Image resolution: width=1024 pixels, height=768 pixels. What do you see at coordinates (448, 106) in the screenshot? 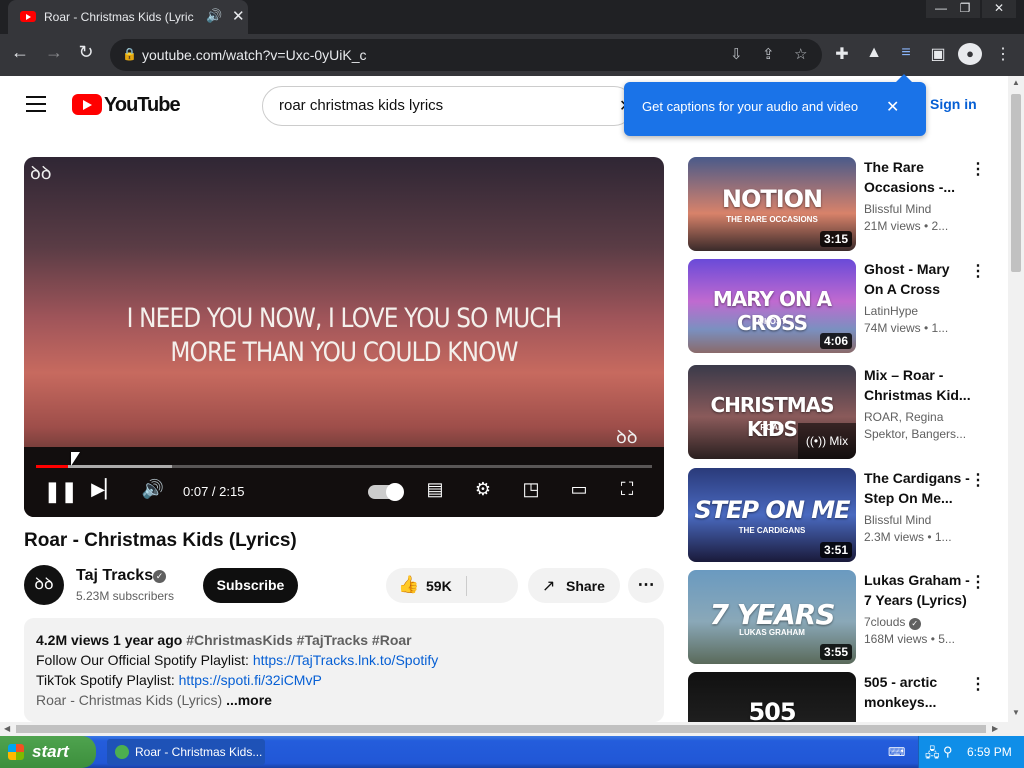
I see `search-input: roar christmas kids lyrics ✕` at bounding box center [448, 106].